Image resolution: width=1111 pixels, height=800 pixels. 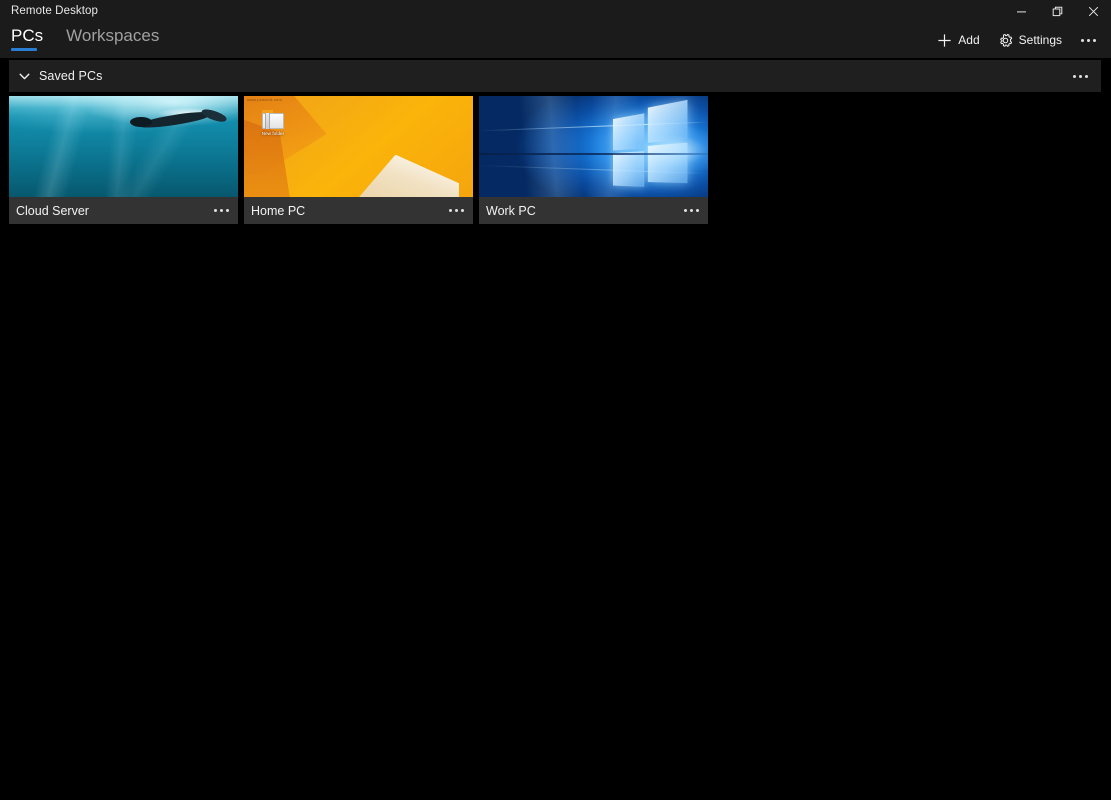 I want to click on add-button: Add, so click(x=958, y=40).